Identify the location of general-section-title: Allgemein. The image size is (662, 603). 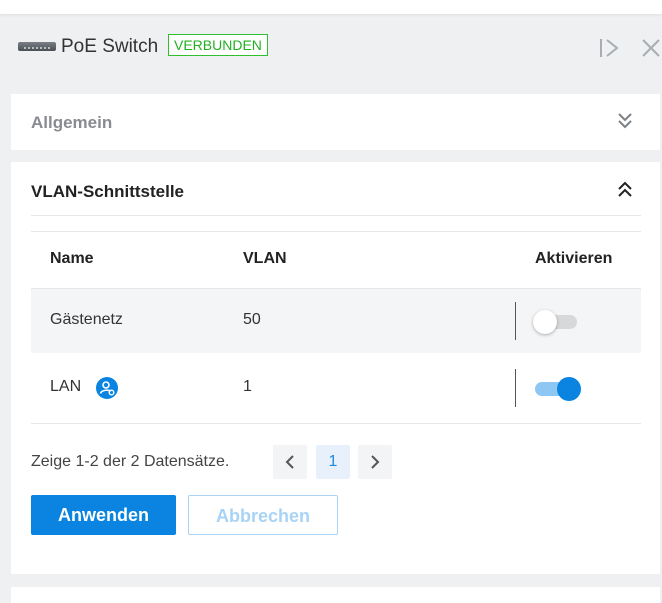
(72, 122).